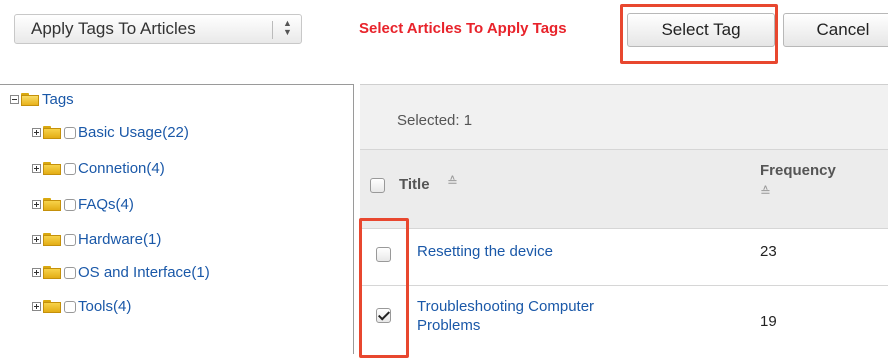  Describe the element at coordinates (144, 272) in the screenshot. I see `tree-item-label: OS and Interface(1)` at that location.